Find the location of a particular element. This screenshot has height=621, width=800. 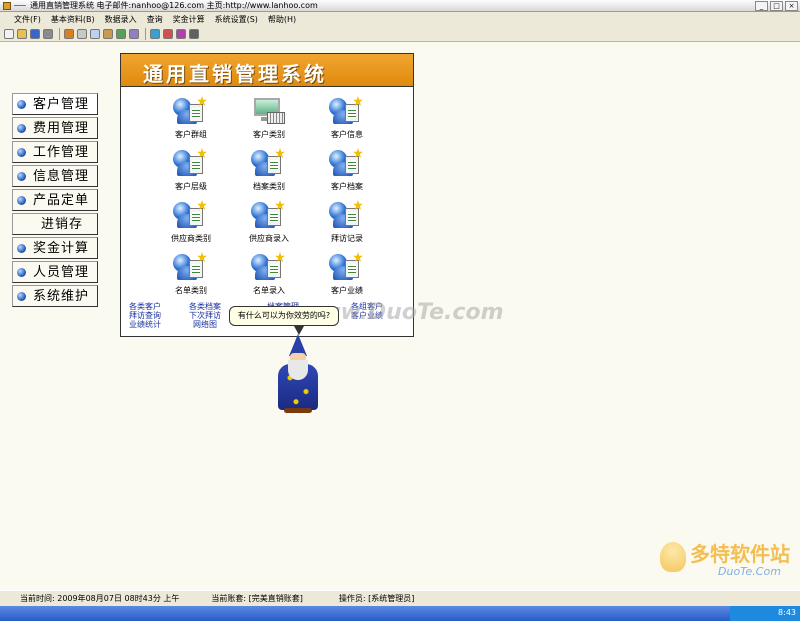

panel-item: 供应商录入 is located at coordinates (269, 222).